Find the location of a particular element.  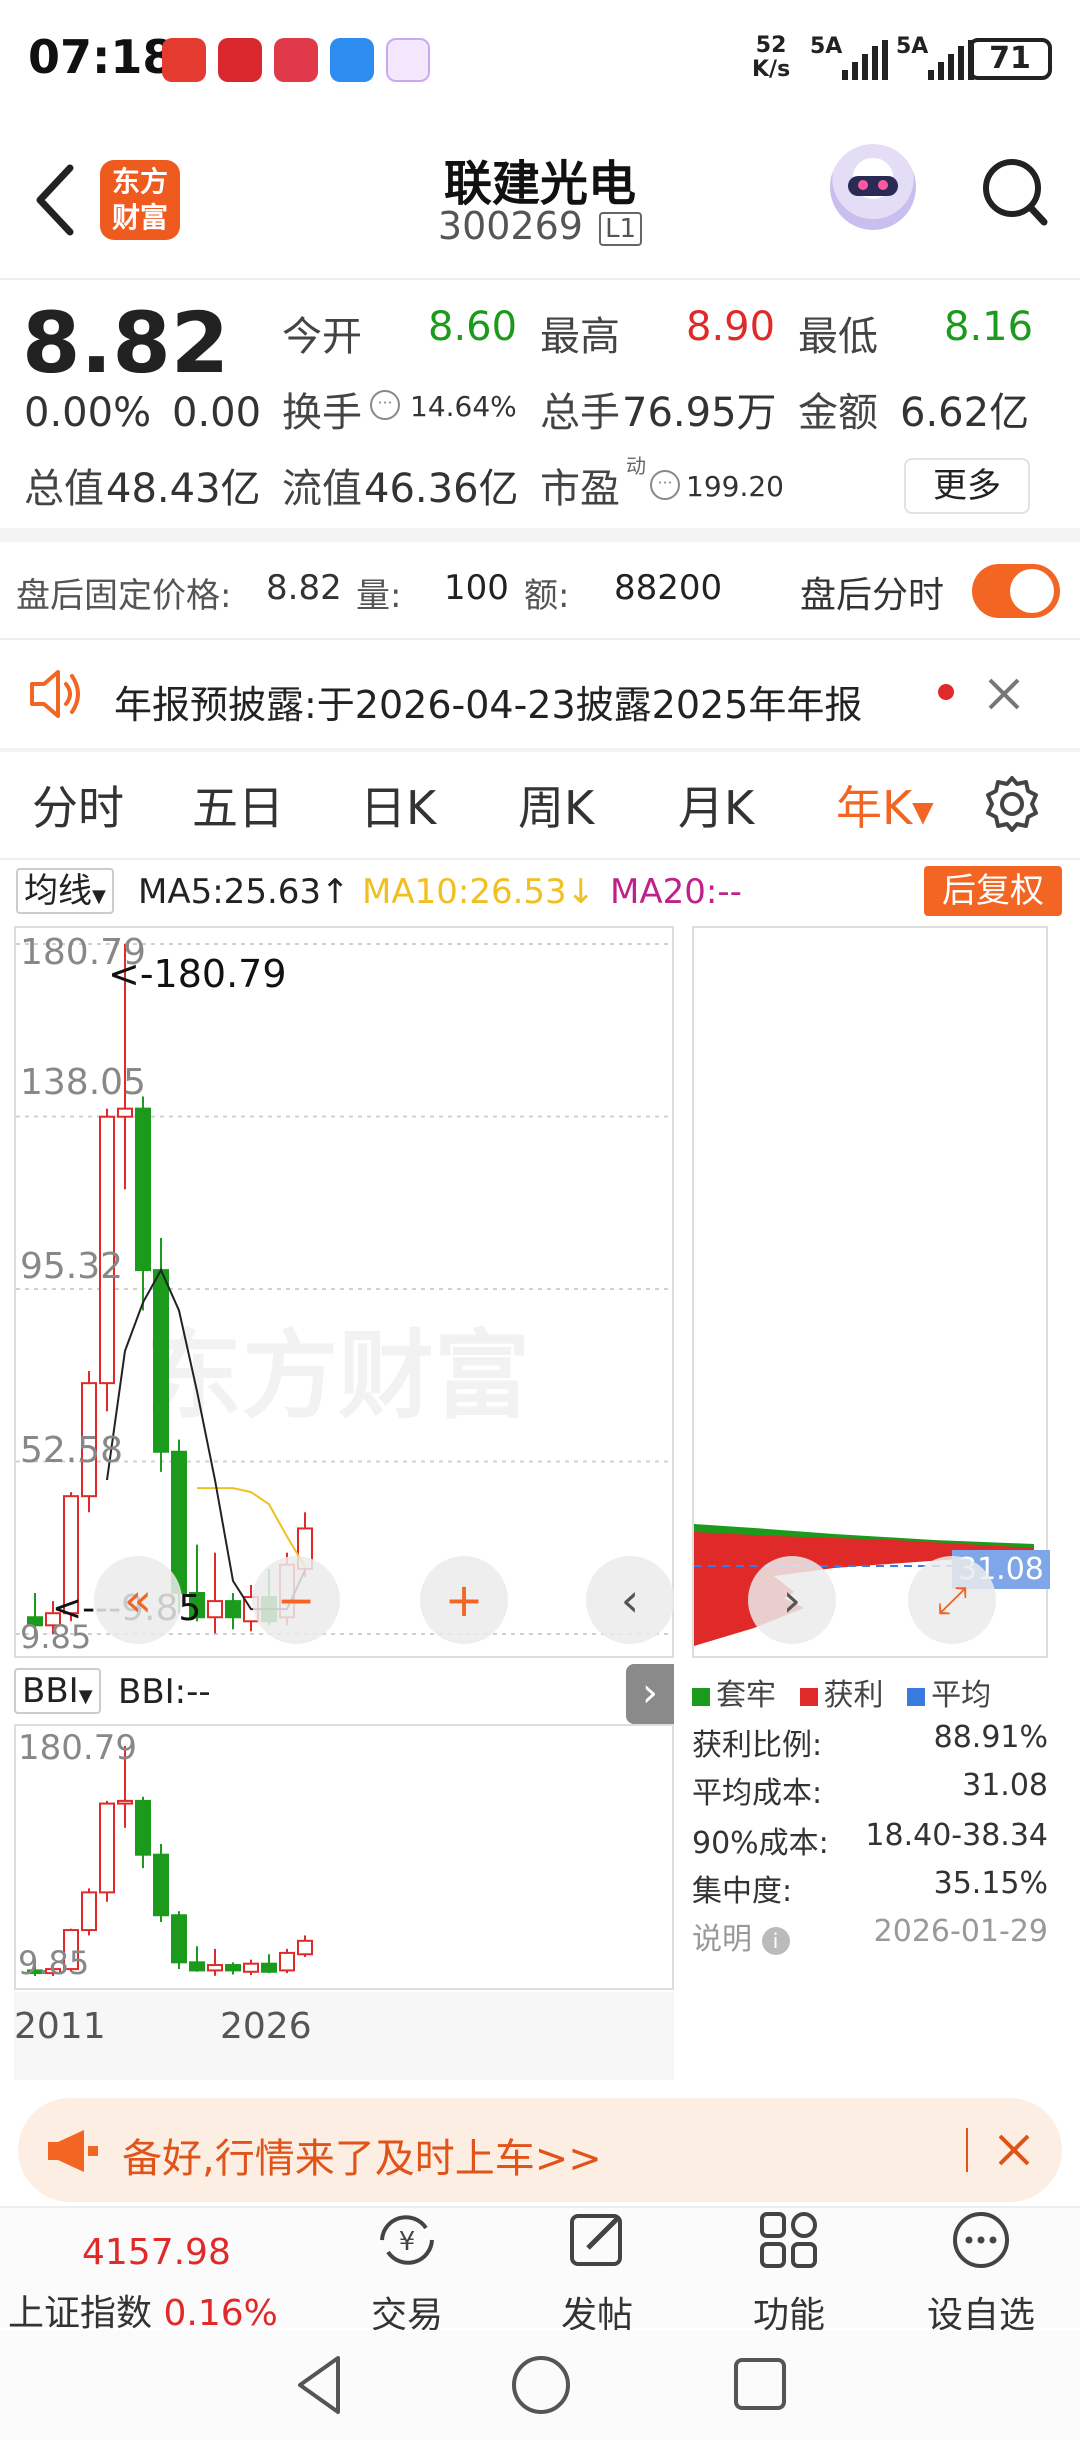

stock-code: 300269 is located at coordinates (510, 226).